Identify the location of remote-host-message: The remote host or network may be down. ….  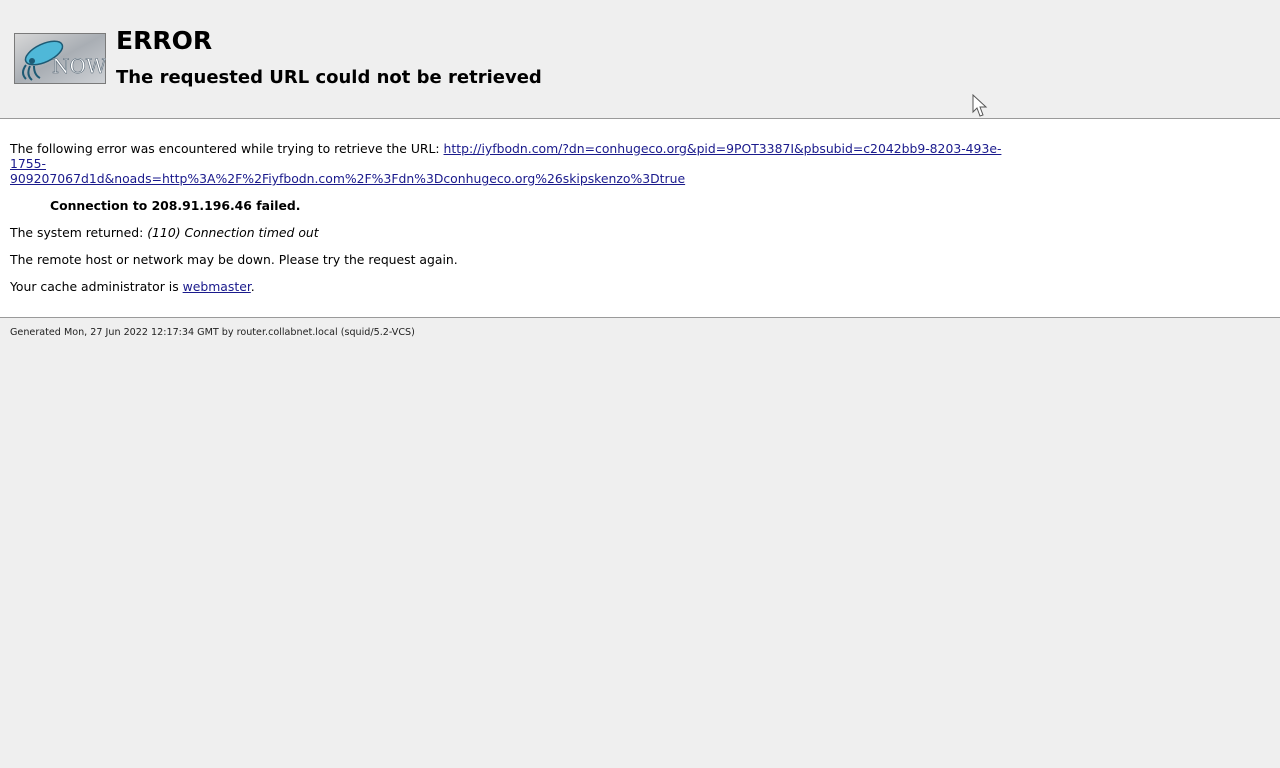
(234, 259).